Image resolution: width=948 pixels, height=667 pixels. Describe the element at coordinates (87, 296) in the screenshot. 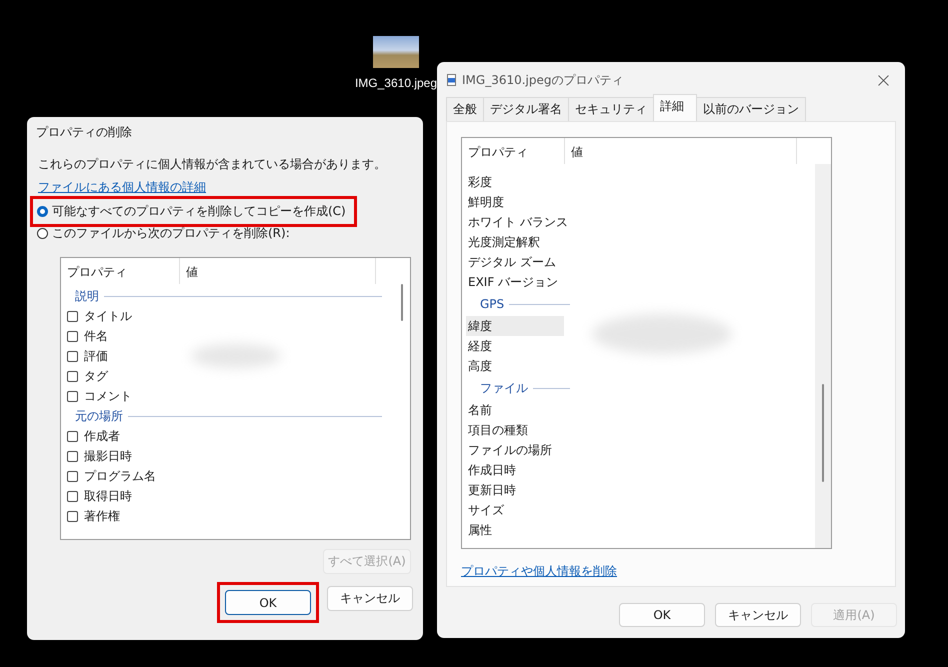

I see `group-label: 説明` at that location.